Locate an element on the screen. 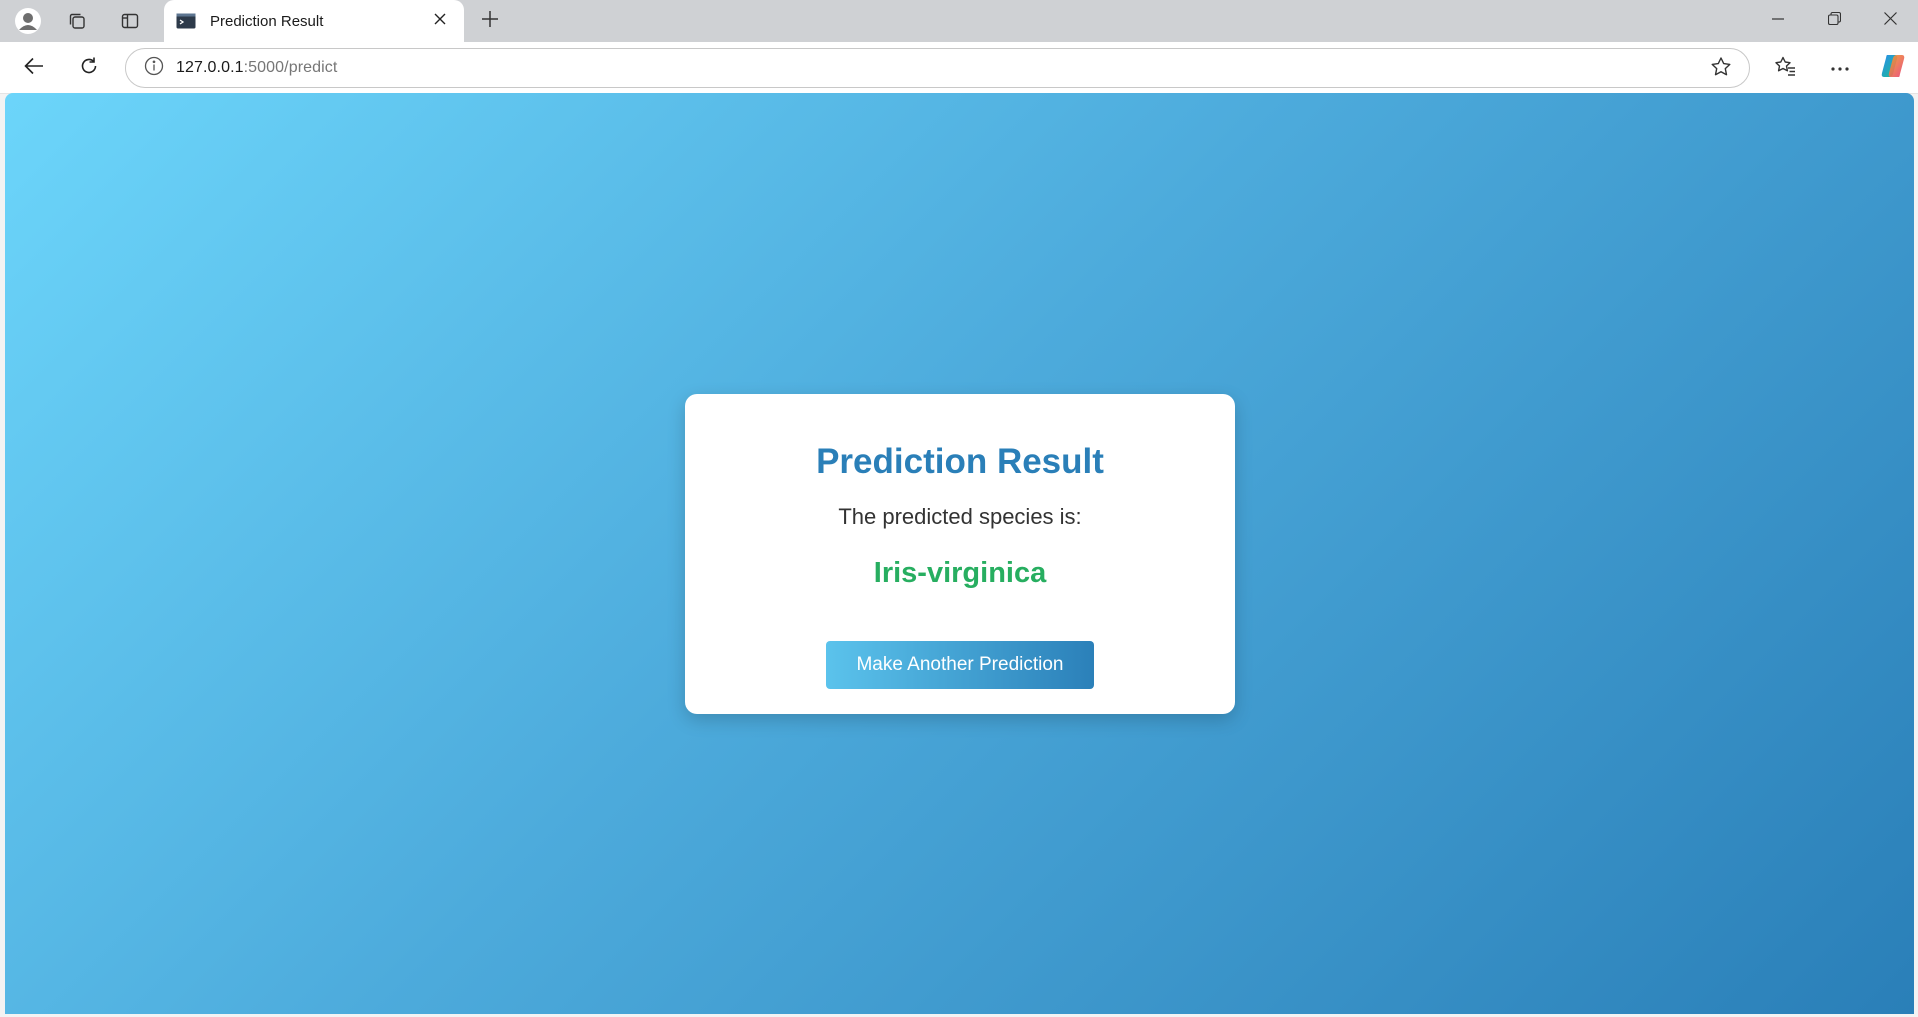 This screenshot has width=1918, height=1017. close-window-button is located at coordinates (1890, 21).